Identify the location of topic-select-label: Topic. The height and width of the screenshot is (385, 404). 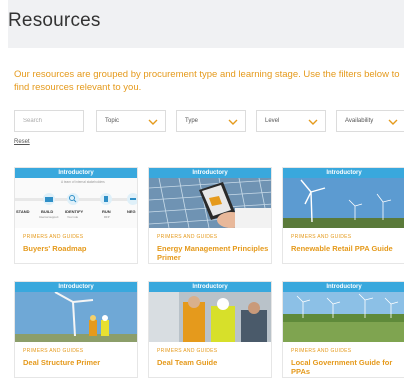
(112, 121).